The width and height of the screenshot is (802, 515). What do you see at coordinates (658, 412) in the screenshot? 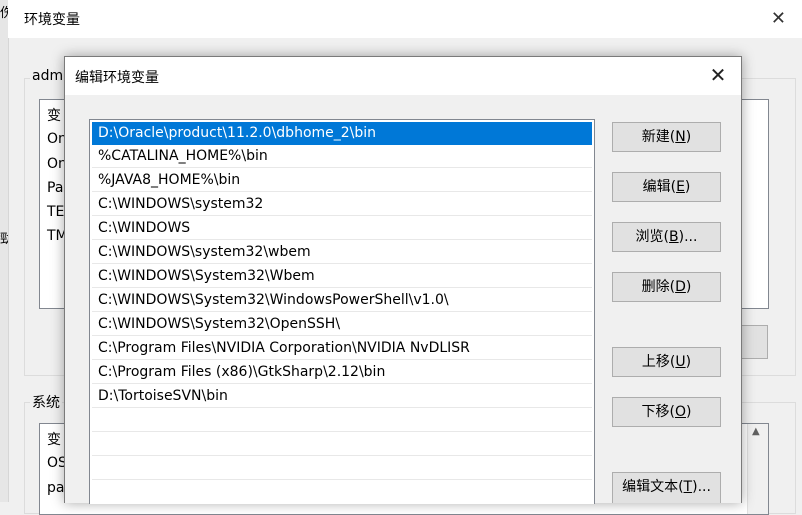
I see `button-label: 下移(` at bounding box center [658, 412].